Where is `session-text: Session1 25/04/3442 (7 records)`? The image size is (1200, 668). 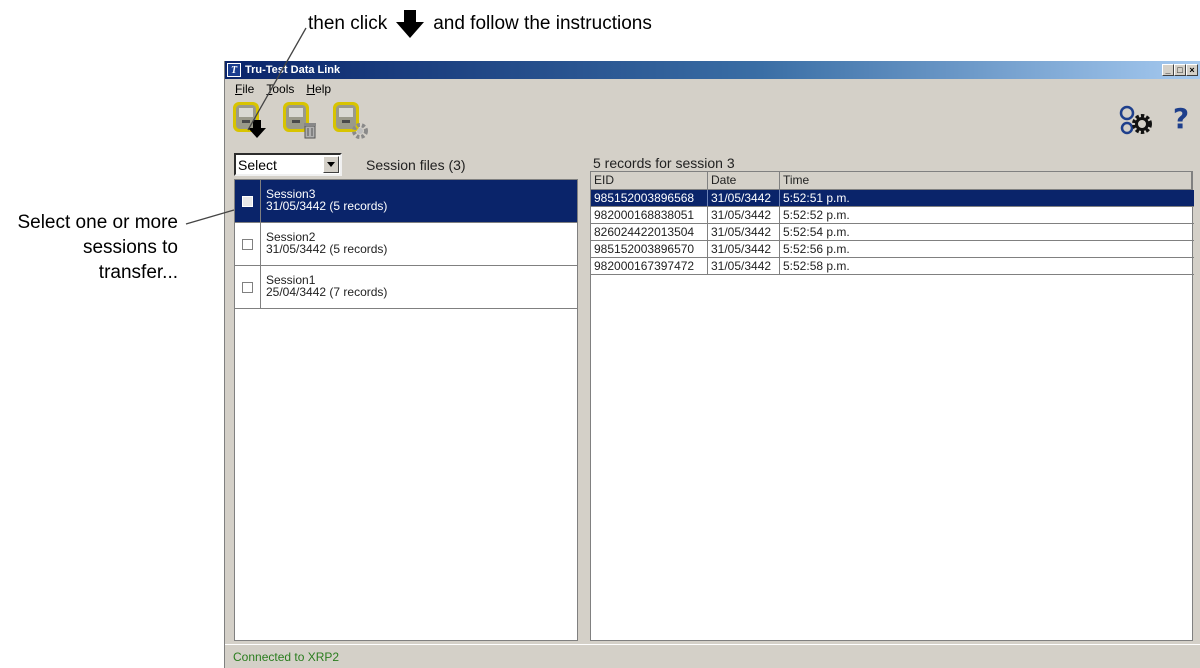 session-text: Session1 25/04/3442 (7 records) is located at coordinates (324, 287).